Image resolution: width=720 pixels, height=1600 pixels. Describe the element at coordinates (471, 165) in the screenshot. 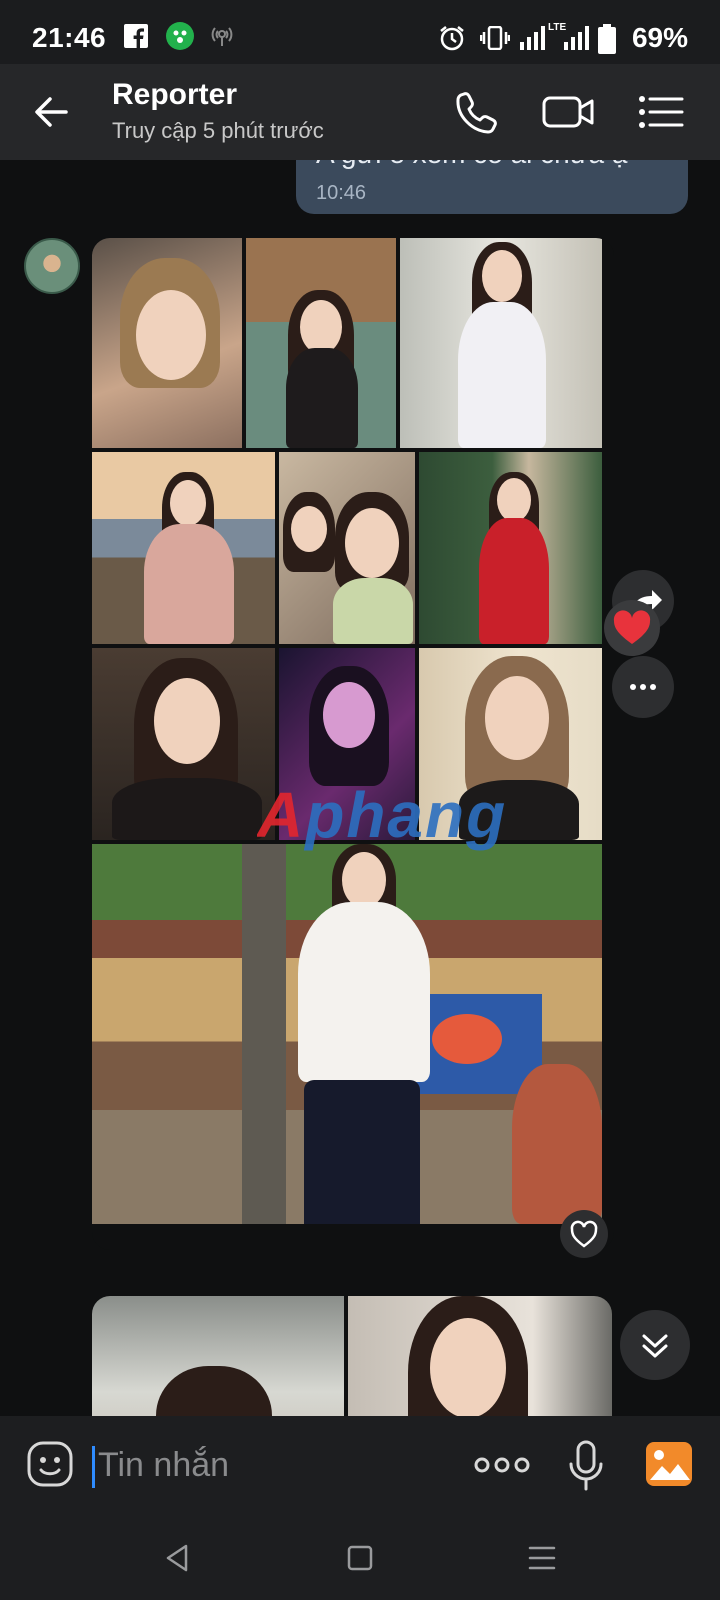

I see `sent-message-text: A gửi e xem có ai chưa ạ` at that location.